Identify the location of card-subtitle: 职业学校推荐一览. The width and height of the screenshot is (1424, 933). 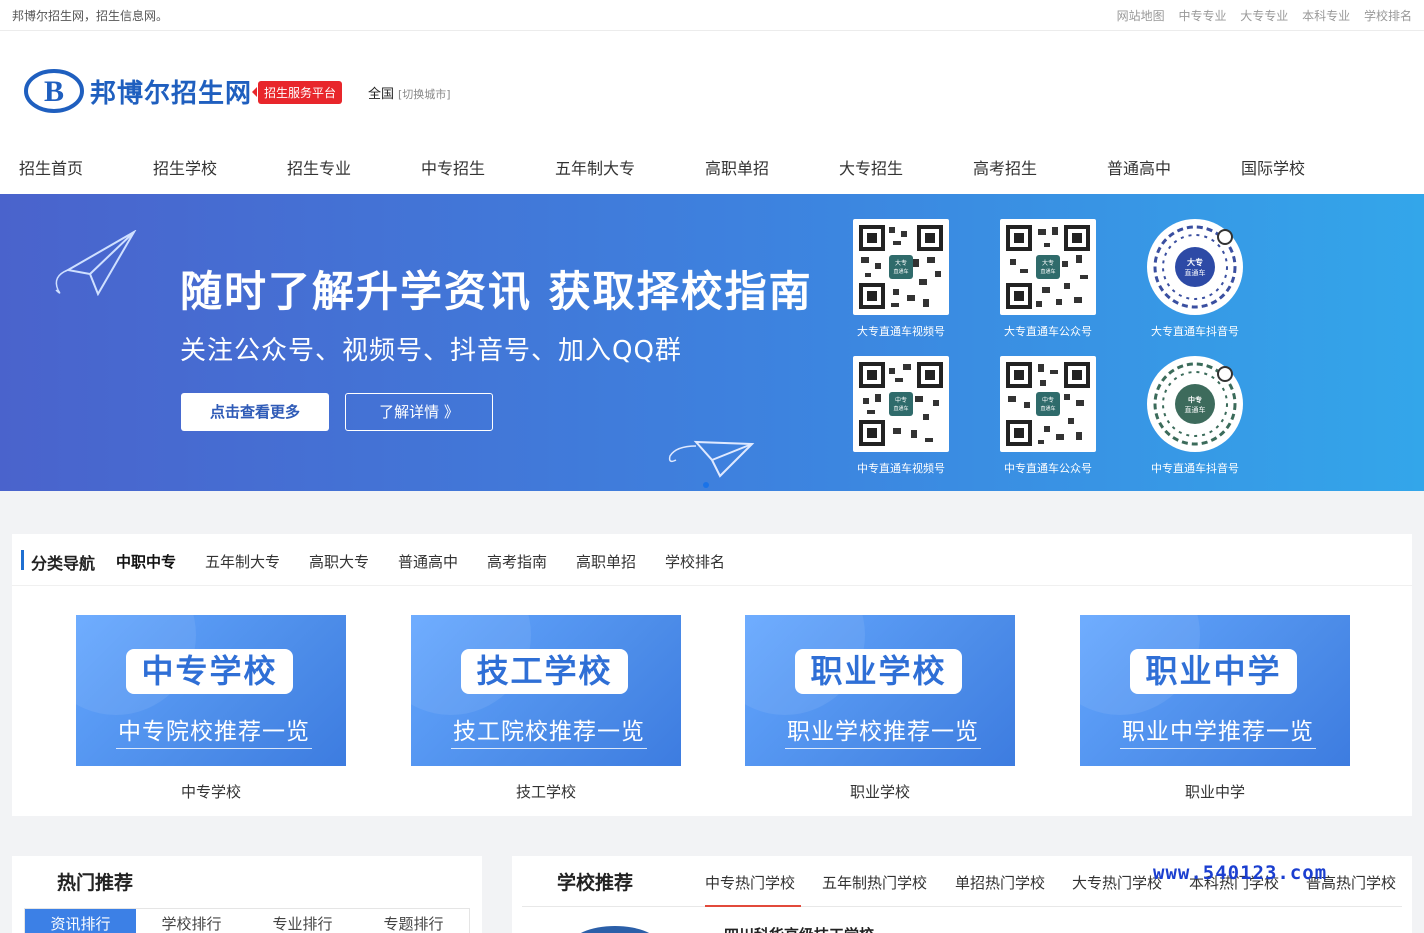
(883, 730).